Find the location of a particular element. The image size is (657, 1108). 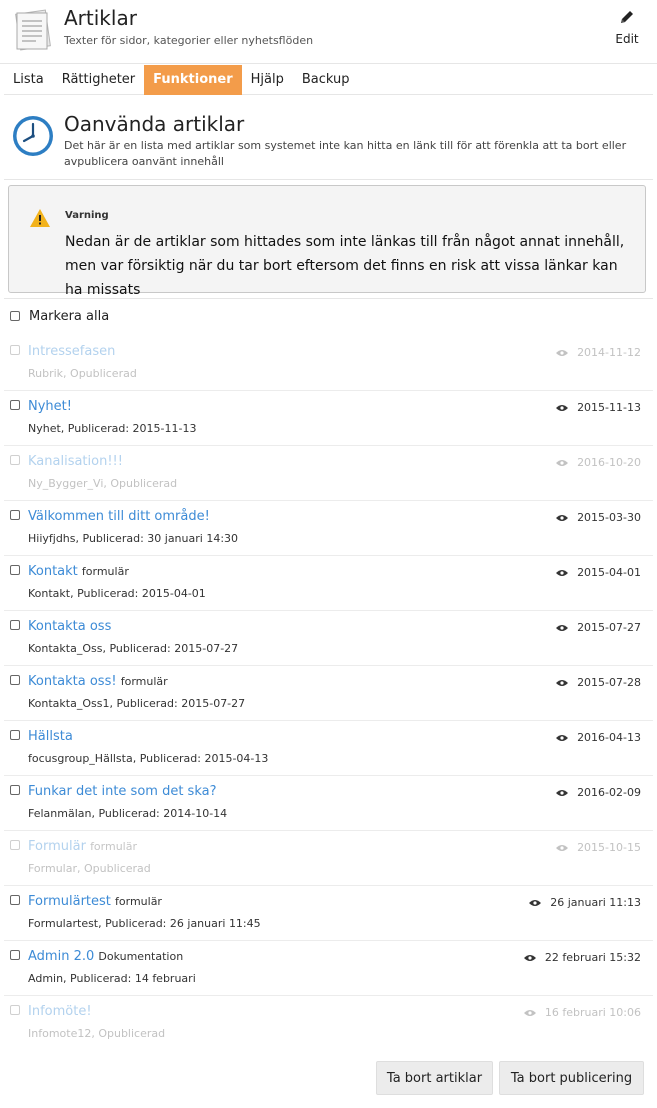

tab-hjalp: Hjälp is located at coordinates (267, 80).